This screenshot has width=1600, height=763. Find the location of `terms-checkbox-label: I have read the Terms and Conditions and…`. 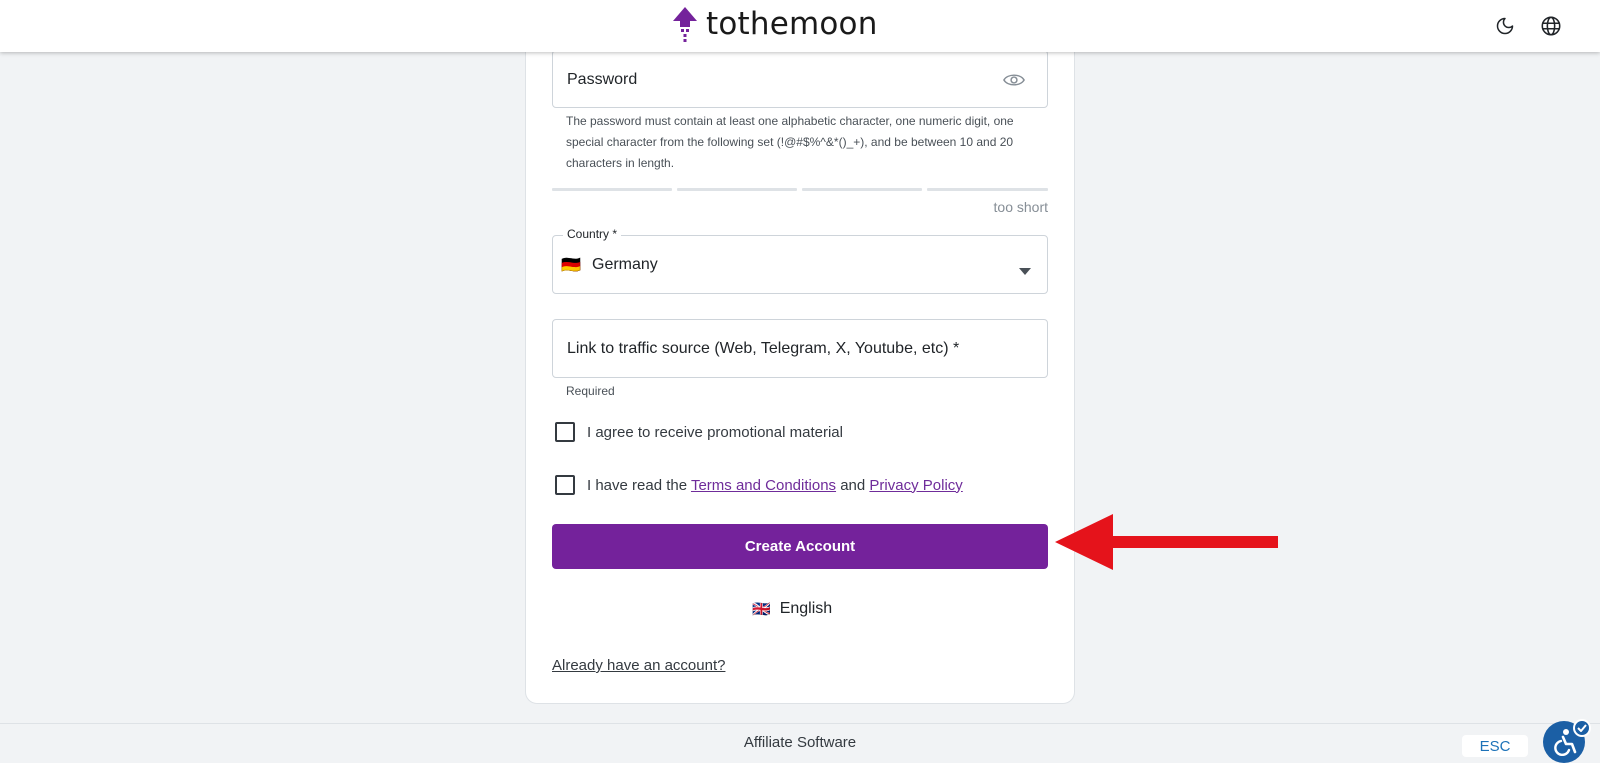

terms-checkbox-label: I have read the Terms and Conditions and… is located at coordinates (775, 485).